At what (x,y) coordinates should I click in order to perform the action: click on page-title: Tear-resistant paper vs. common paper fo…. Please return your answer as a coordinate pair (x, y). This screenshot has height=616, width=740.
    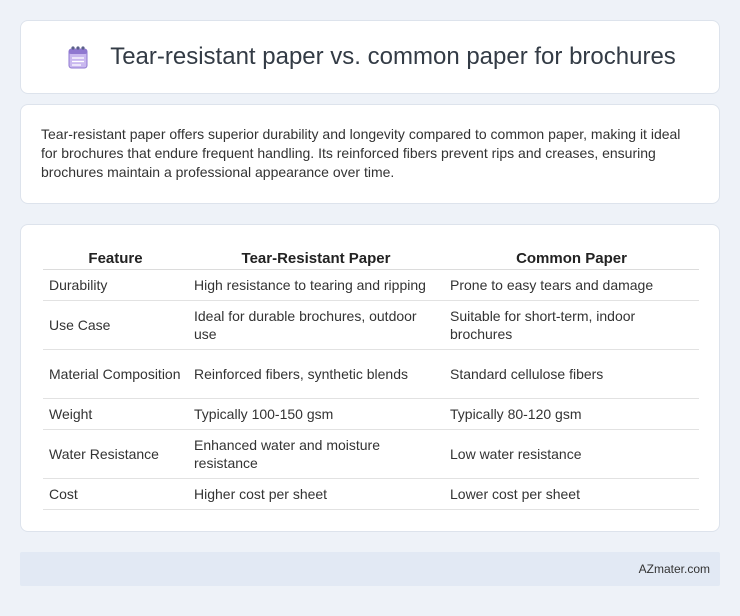
    Looking at the image, I should click on (393, 56).